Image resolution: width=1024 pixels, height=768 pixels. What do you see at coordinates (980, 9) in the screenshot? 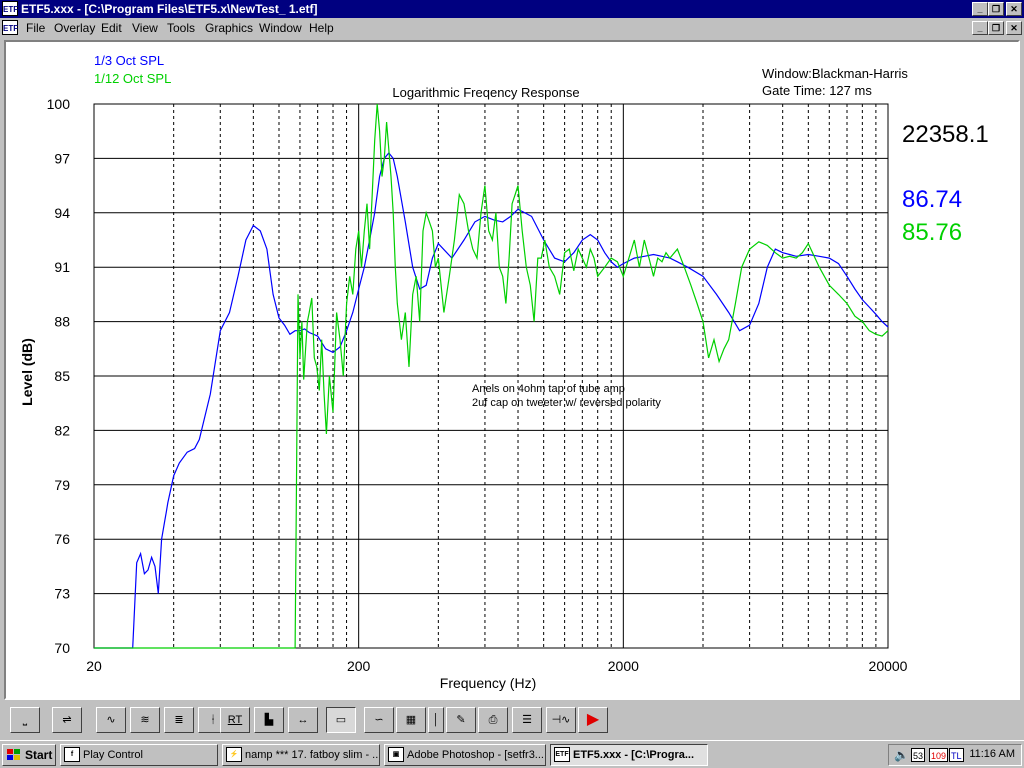
I see `minimize-button: _` at bounding box center [980, 9].